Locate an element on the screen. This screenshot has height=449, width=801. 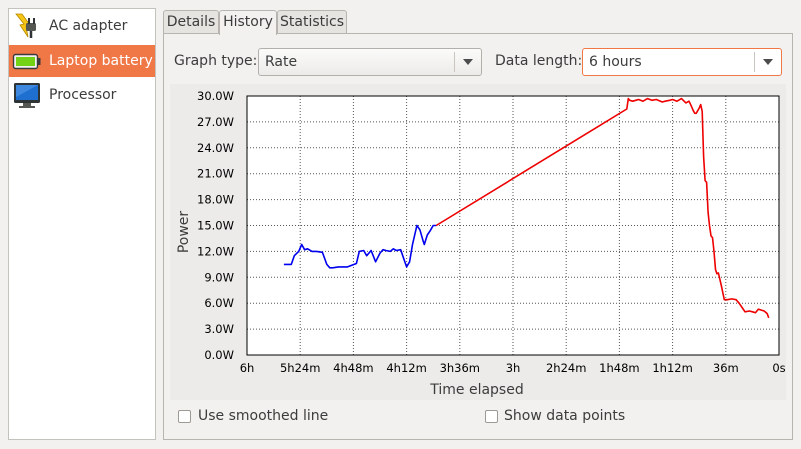
y-tick-label: 0.0W is located at coordinates (219, 355).